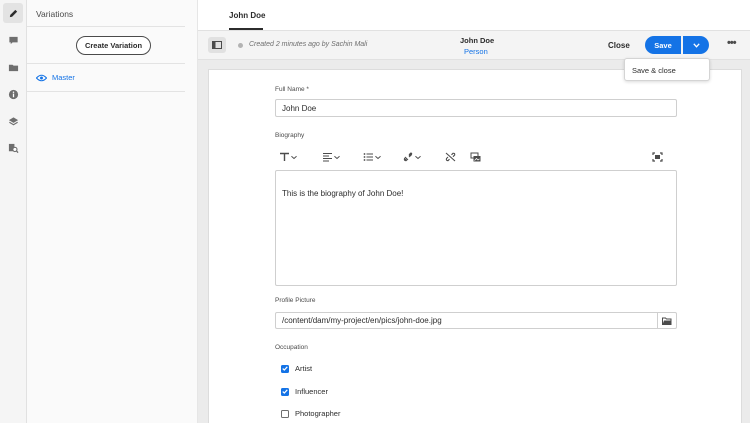 This screenshot has height=423, width=750. What do you see at coordinates (308, 44) in the screenshot?
I see `status-text: Created 2 minutes ago by Sachin Mali` at bounding box center [308, 44].